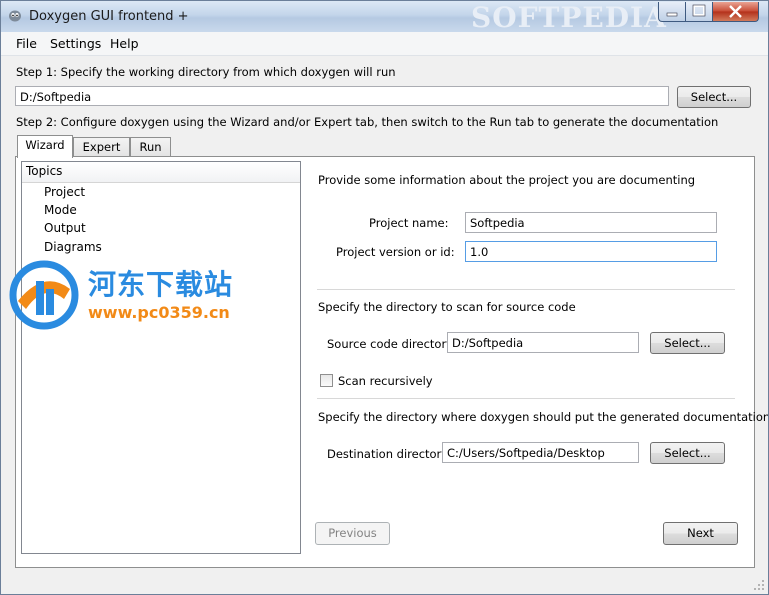 Image resolution: width=769 pixels, height=595 pixels. I want to click on close-button, so click(735, 12).